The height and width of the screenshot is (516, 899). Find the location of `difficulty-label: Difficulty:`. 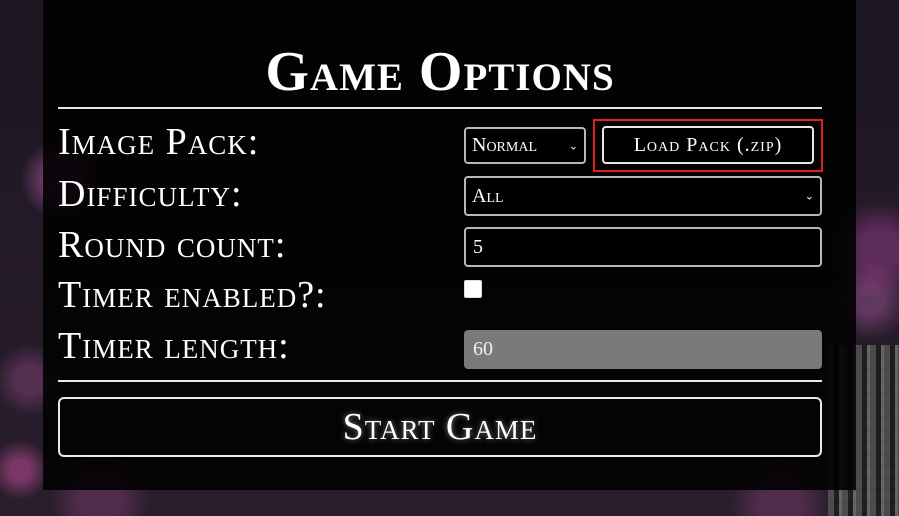

difficulty-label: Difficulty: is located at coordinates (150, 194).